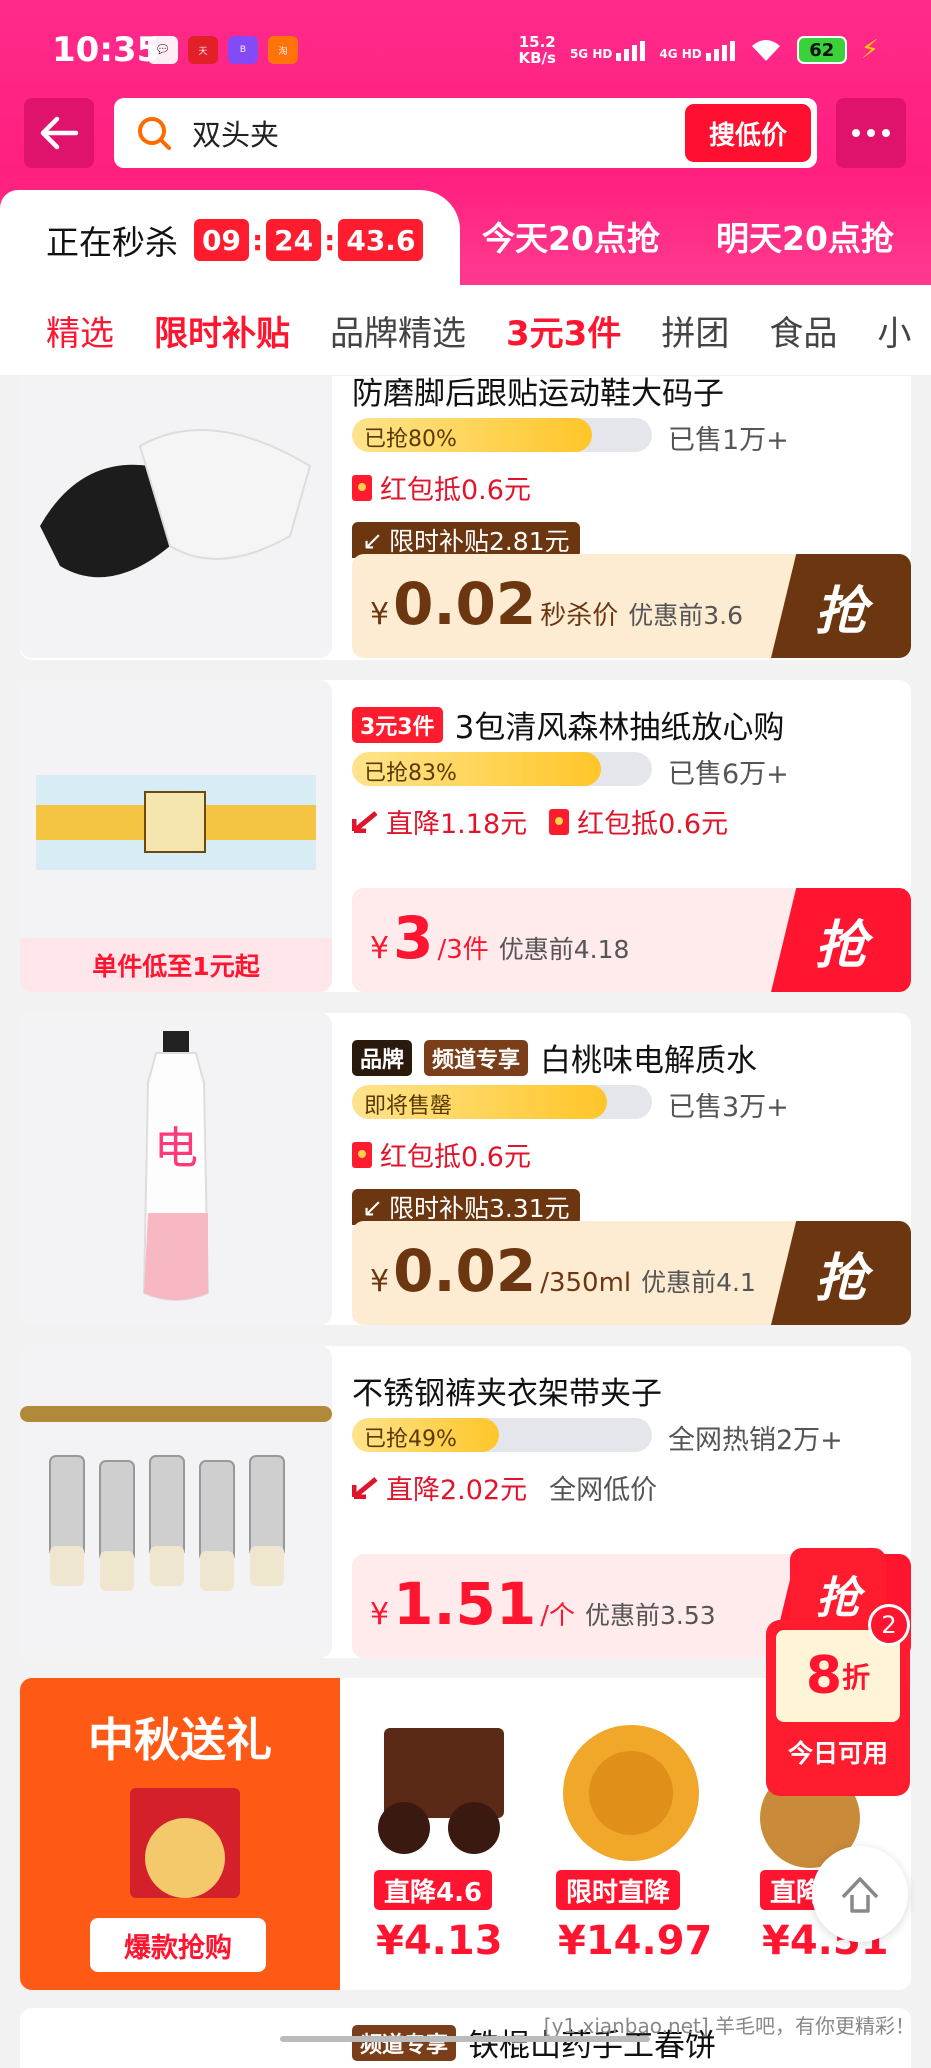  What do you see at coordinates (176, 503) in the screenshot?
I see `heel-pad-image` at bounding box center [176, 503].